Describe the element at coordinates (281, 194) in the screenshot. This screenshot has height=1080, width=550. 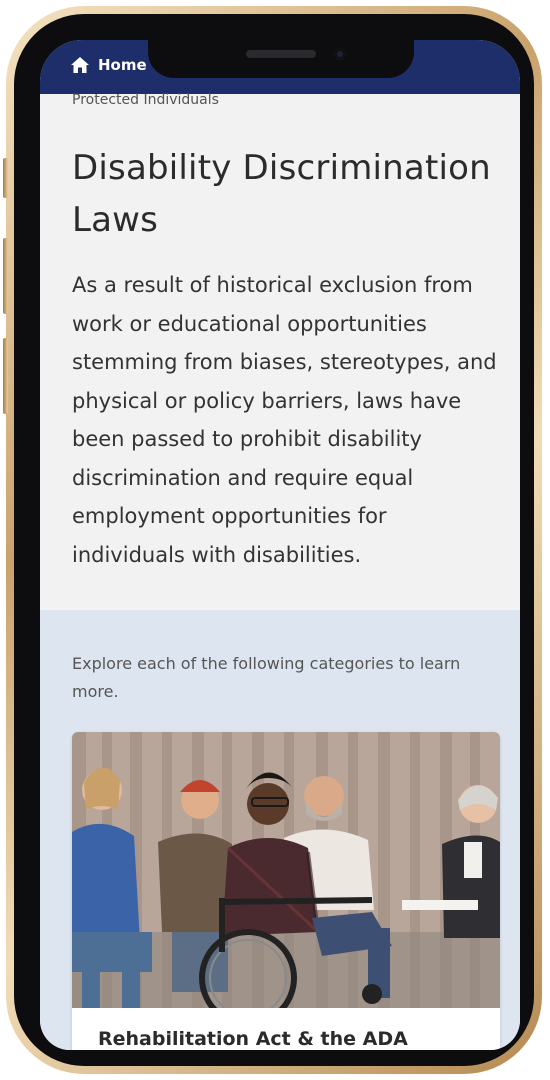
I see `page-title: Disability Discrimination Laws` at that location.